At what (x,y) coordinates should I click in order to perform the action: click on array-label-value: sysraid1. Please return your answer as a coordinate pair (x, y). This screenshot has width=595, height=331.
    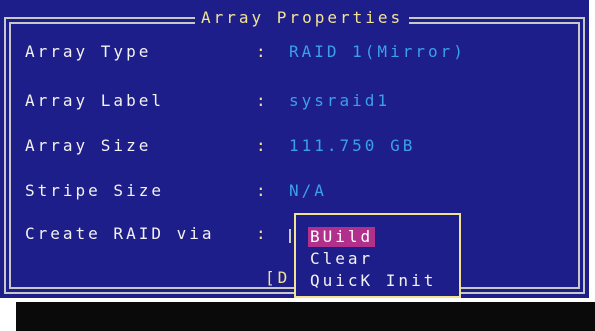
    Looking at the image, I should click on (340, 100).